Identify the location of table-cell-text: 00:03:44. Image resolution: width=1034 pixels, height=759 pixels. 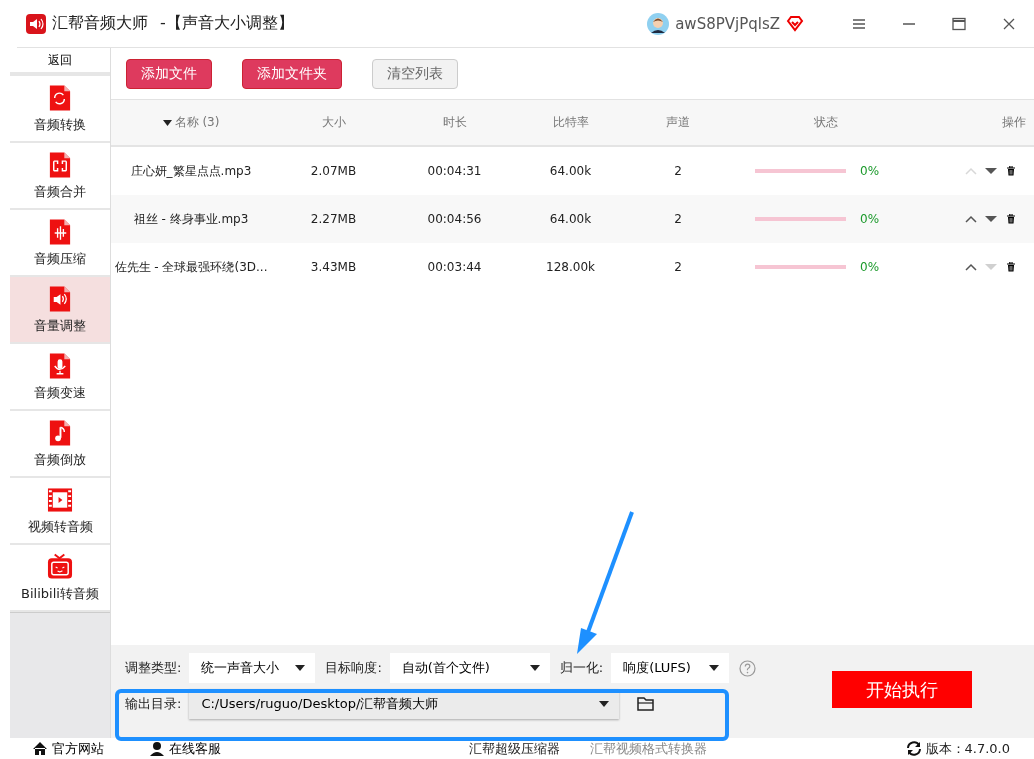
(454, 267).